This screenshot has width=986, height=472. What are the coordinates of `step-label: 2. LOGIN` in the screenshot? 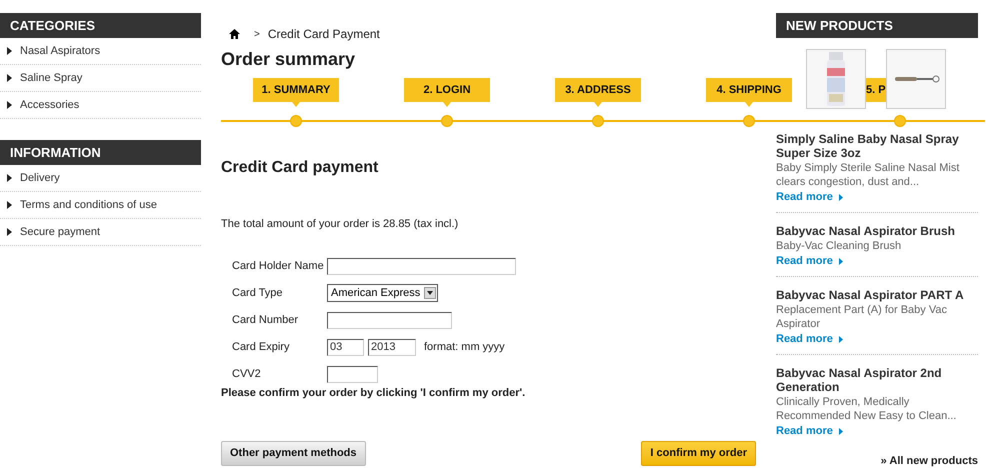 It's located at (447, 90).